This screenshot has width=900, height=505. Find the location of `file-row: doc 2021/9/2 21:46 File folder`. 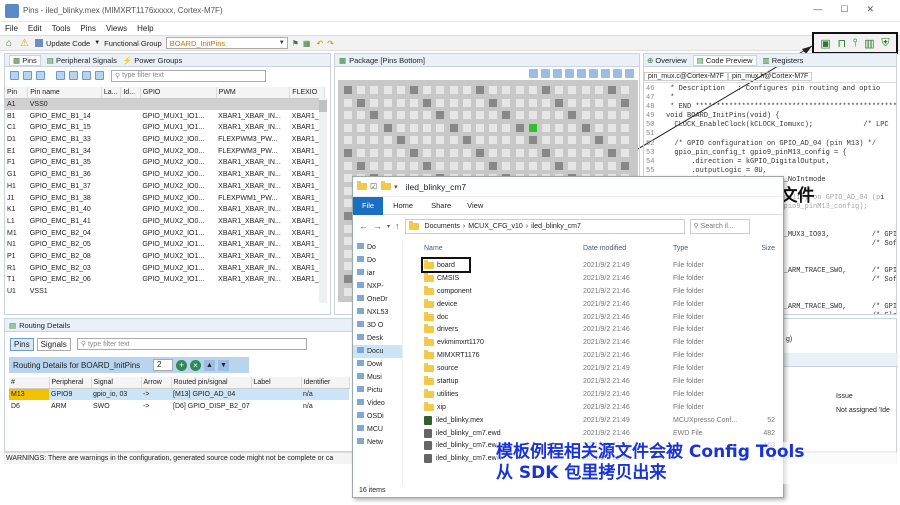

file-row: doc 2021/9/2 21:46 File folder is located at coordinates (601, 317).